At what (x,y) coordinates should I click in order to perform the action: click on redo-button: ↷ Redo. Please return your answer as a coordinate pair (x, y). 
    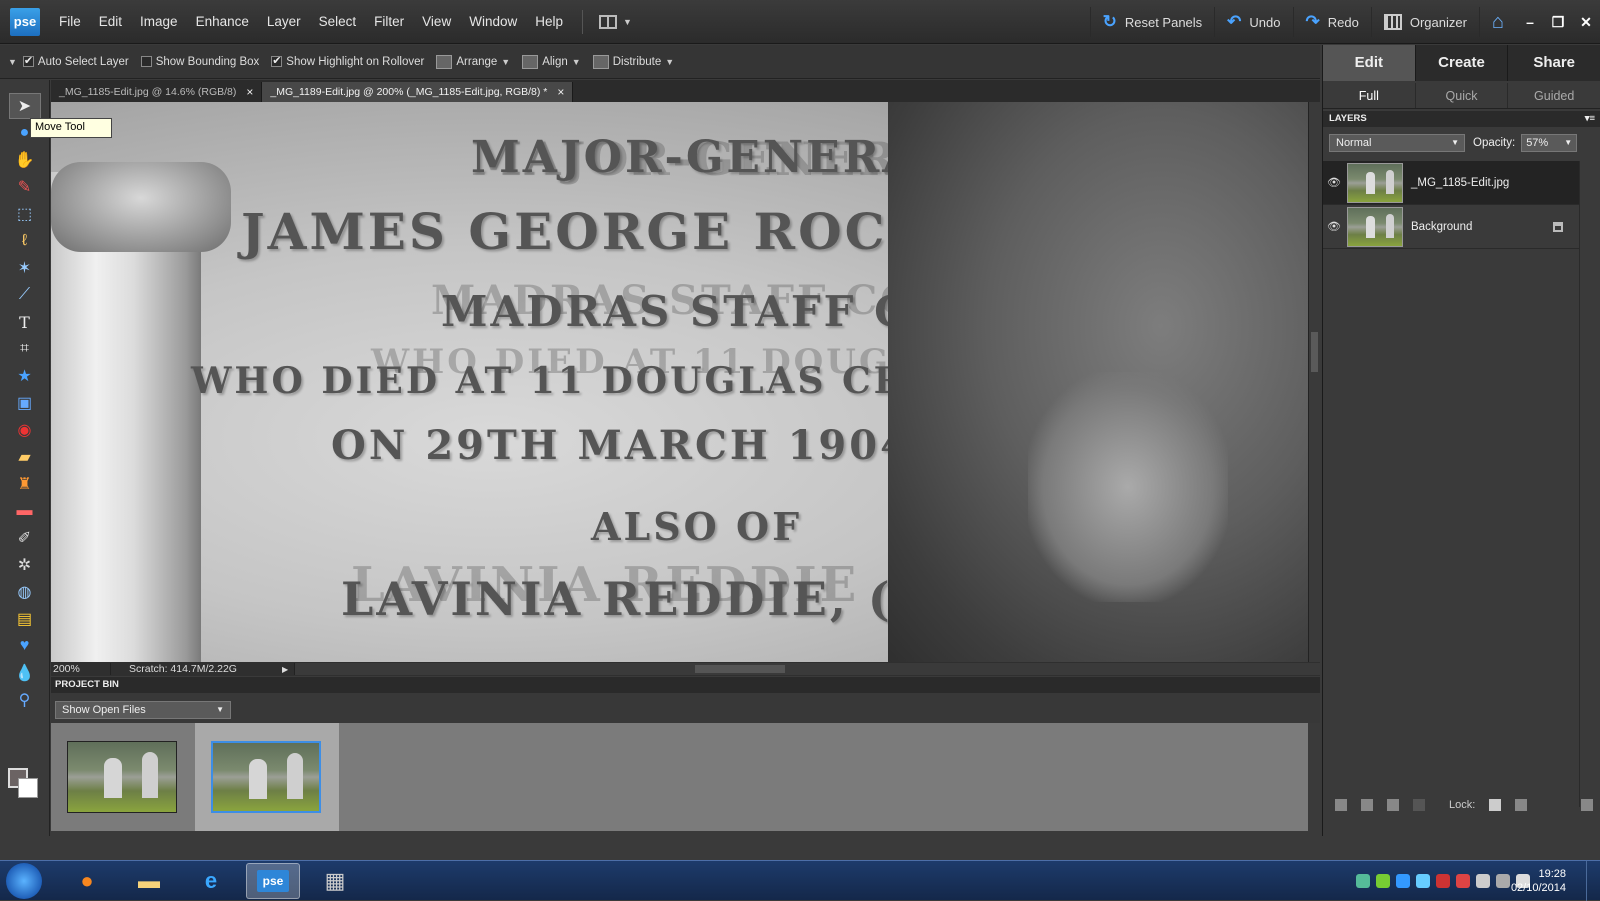
    Looking at the image, I should click on (1331, 22).